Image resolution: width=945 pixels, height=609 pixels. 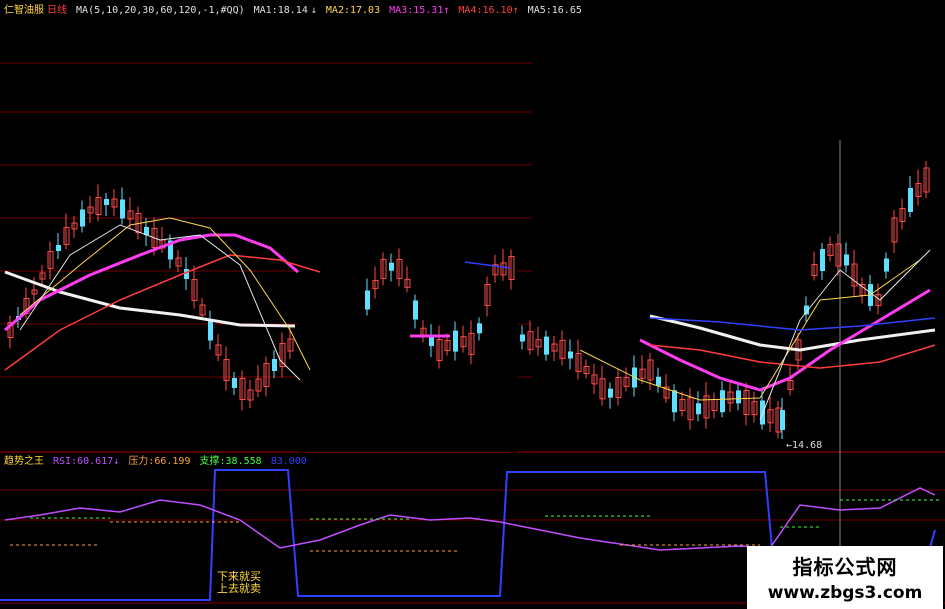 What do you see at coordinates (845, 567) in the screenshot?
I see `watermark-title: 指标公式网` at bounding box center [845, 567].